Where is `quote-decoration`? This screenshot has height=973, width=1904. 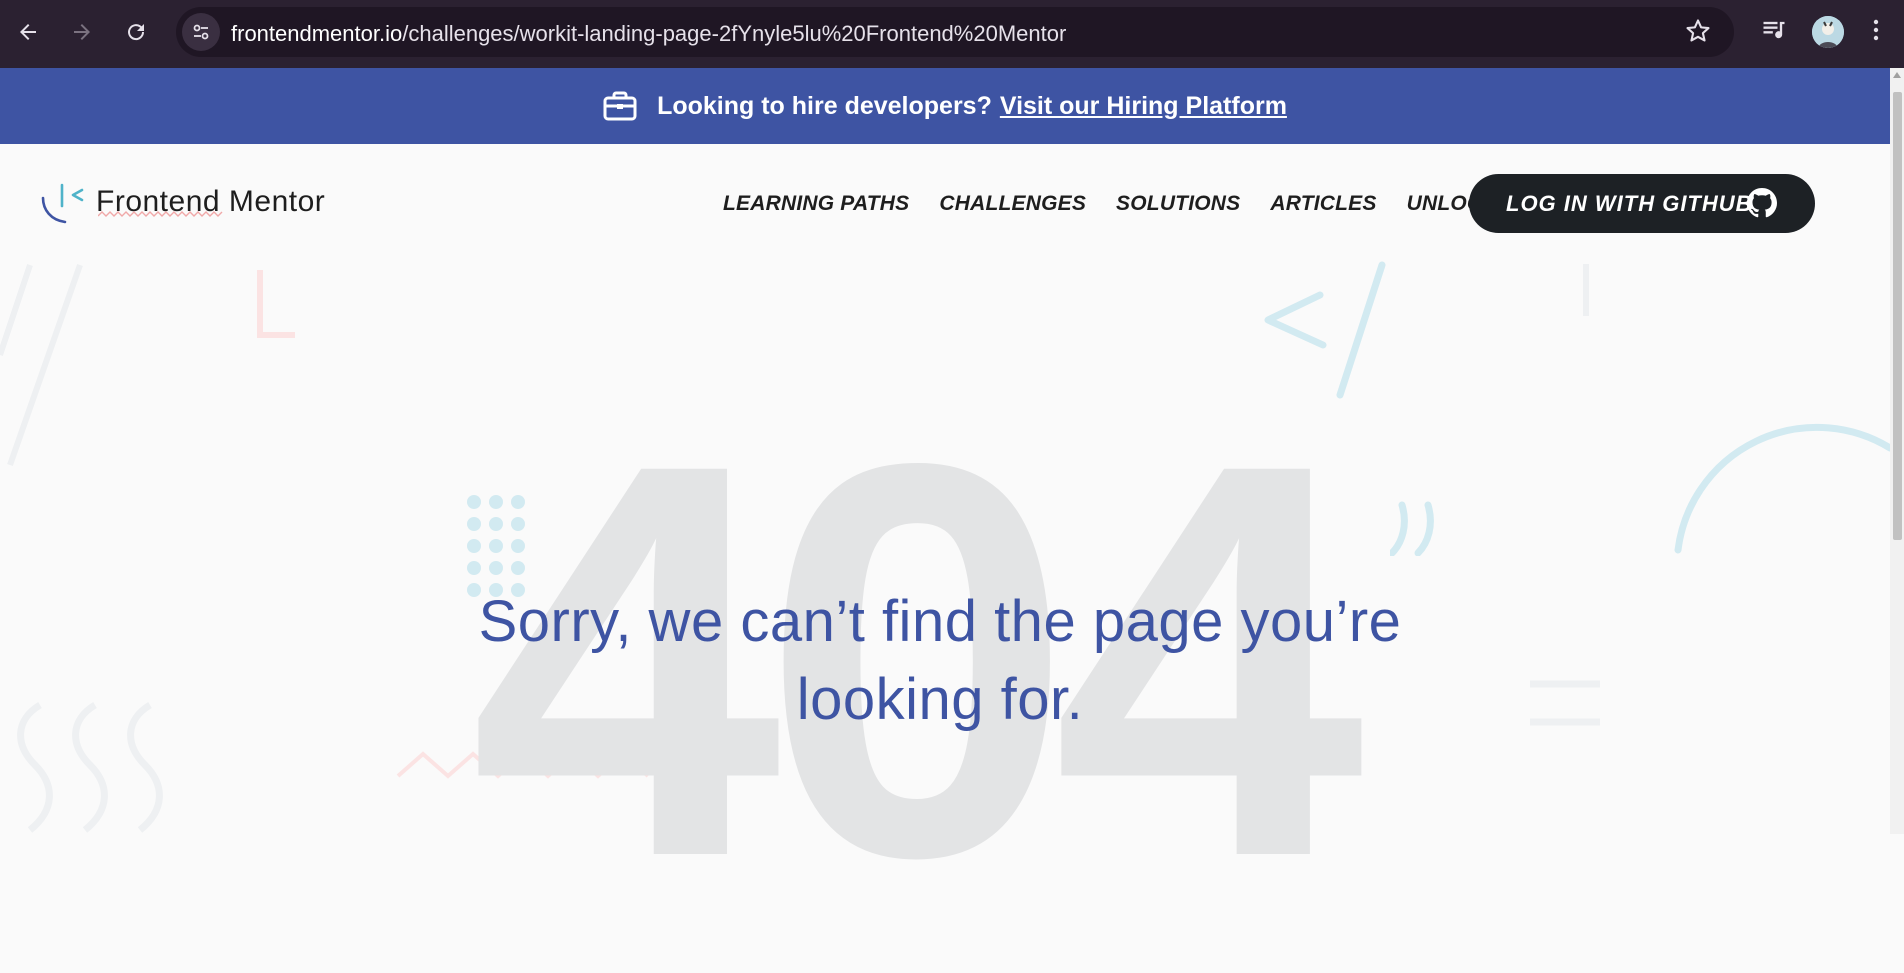
quote-decoration is located at coordinates (1412, 528).